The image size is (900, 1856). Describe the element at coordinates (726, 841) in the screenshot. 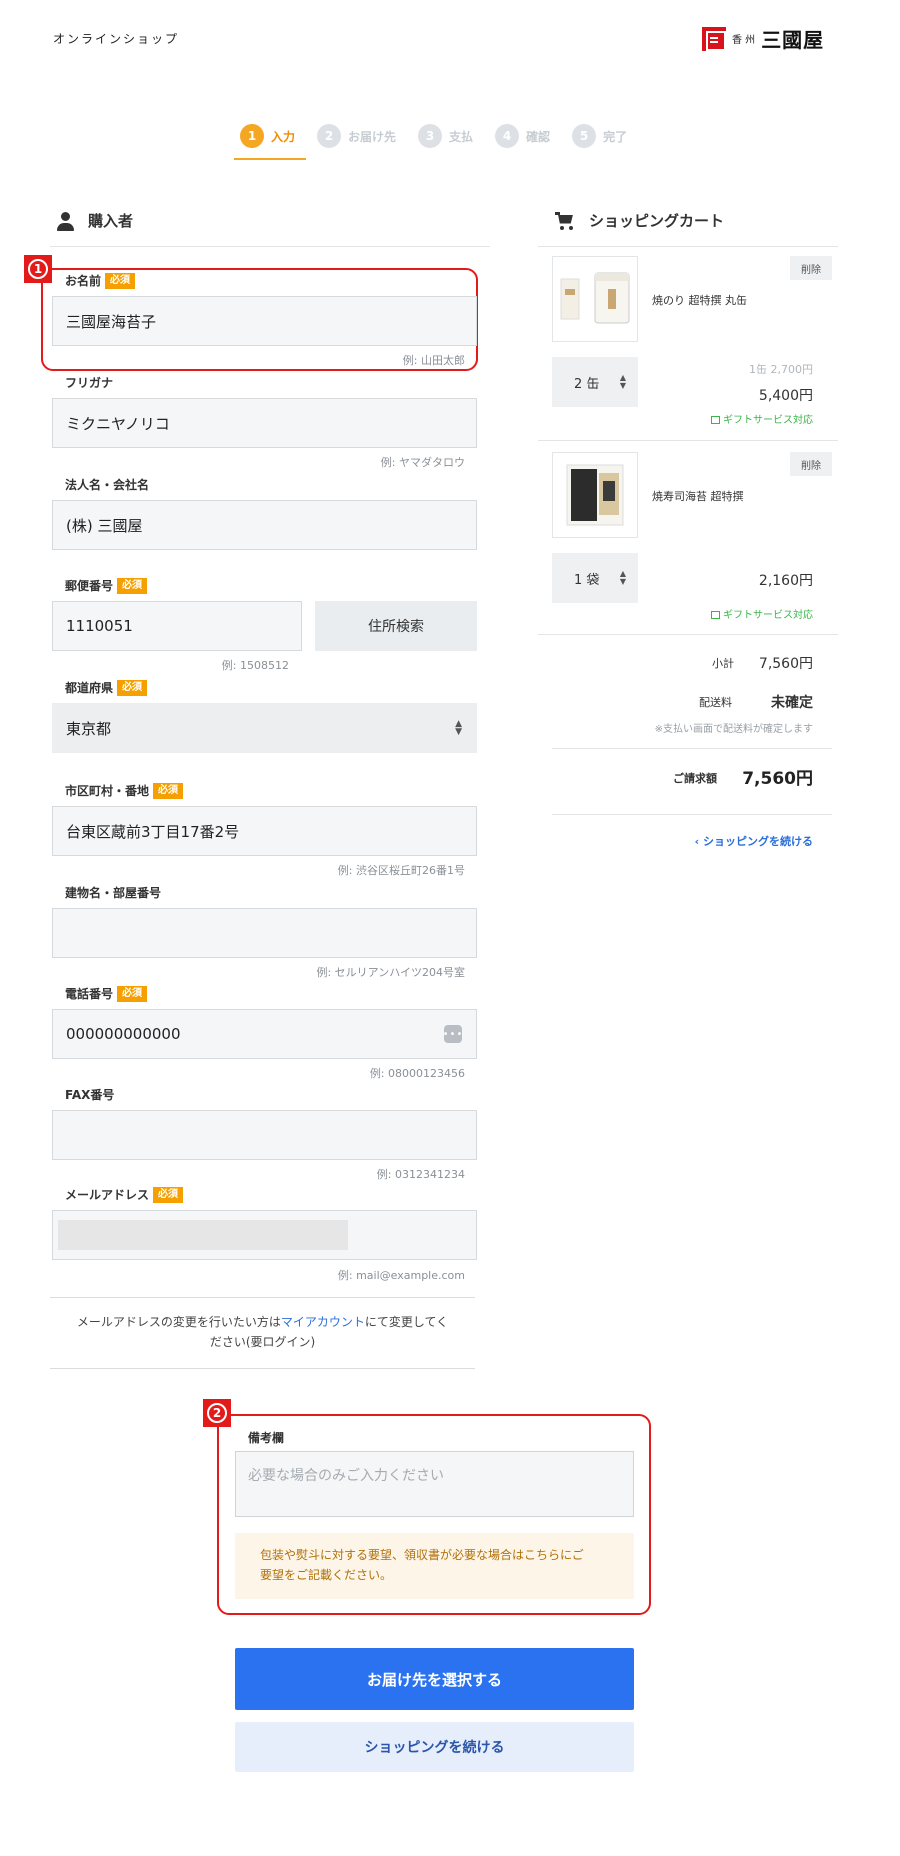

I see `continue-shopping-link: ‹ ショッピングを続ける` at that location.